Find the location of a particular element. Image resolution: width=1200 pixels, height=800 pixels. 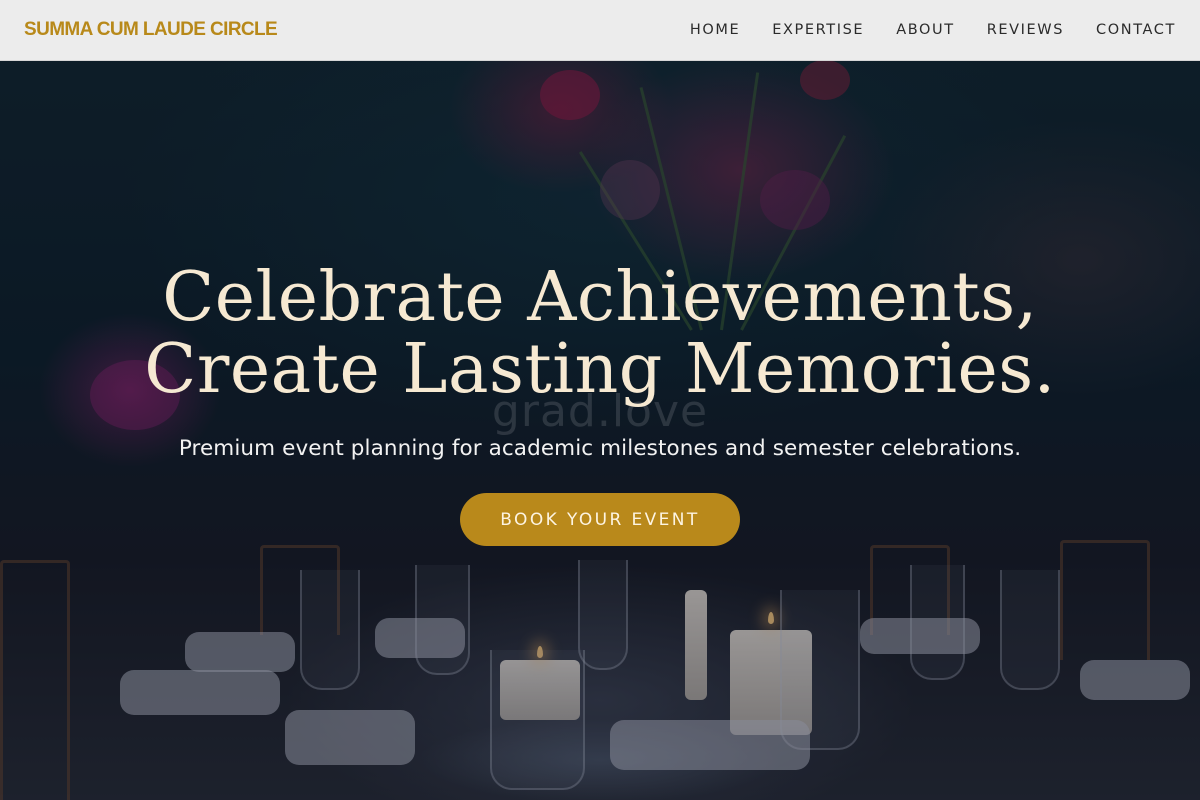

nav-home: HOME is located at coordinates (715, 30).